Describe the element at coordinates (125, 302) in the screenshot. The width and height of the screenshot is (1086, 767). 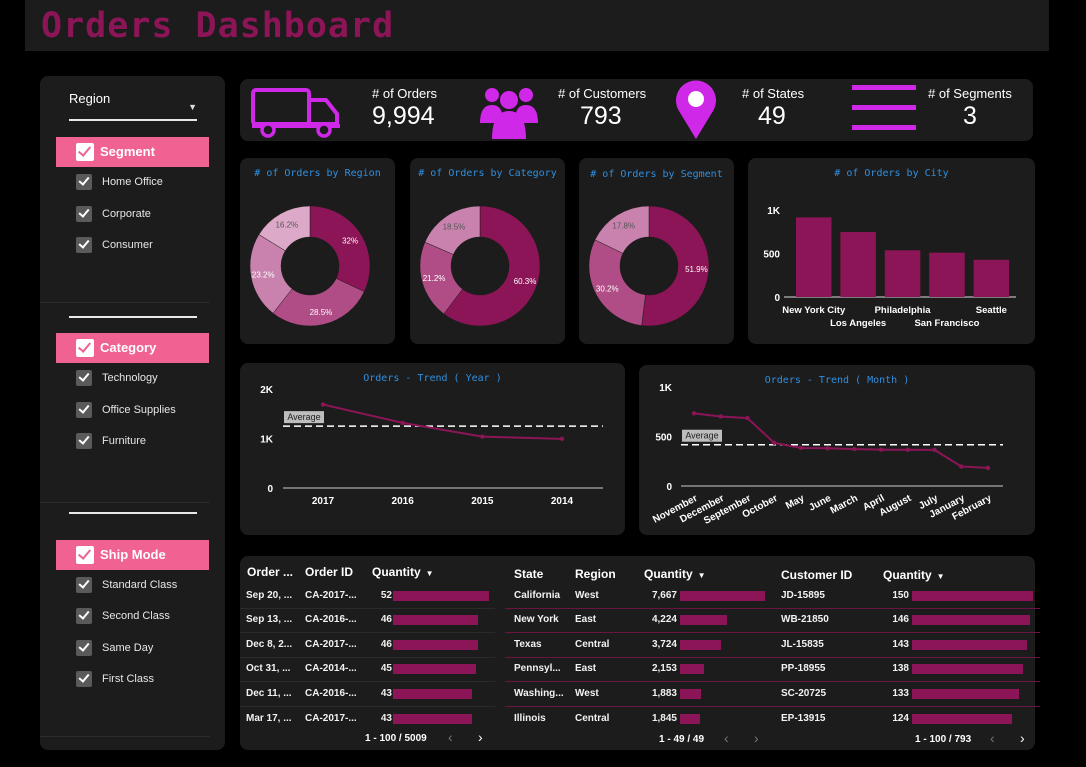
I see `divider` at that location.